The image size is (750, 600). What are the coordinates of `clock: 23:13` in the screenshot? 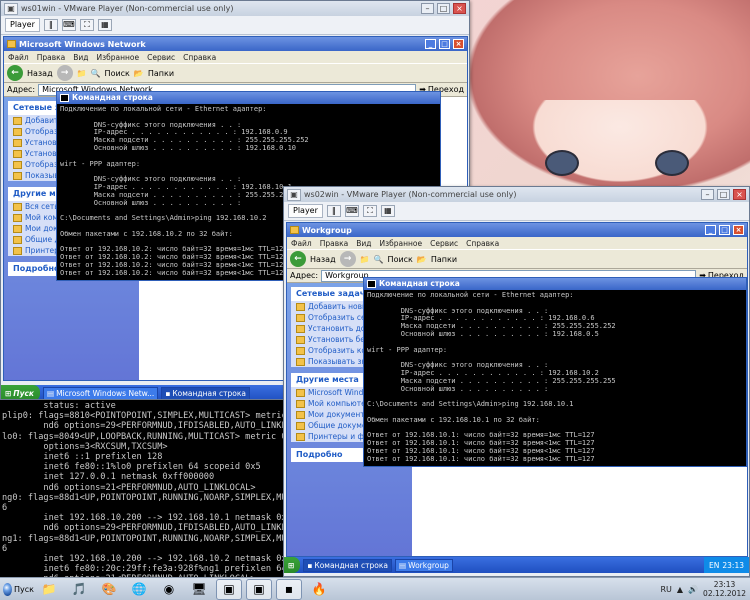 It's located at (733, 565).